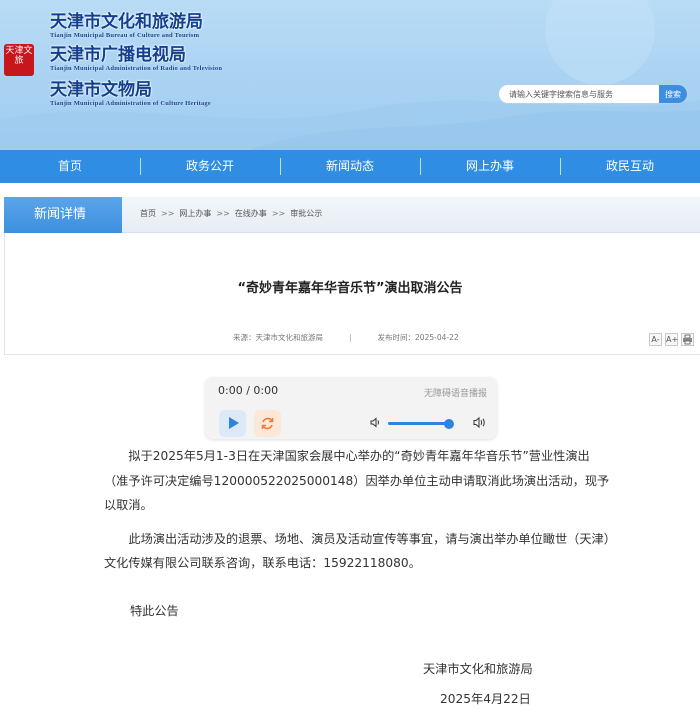 This screenshot has width=700, height=723. Describe the element at coordinates (101, 90) in the screenshot. I see `org-name-cn: 天津市文物局` at that location.